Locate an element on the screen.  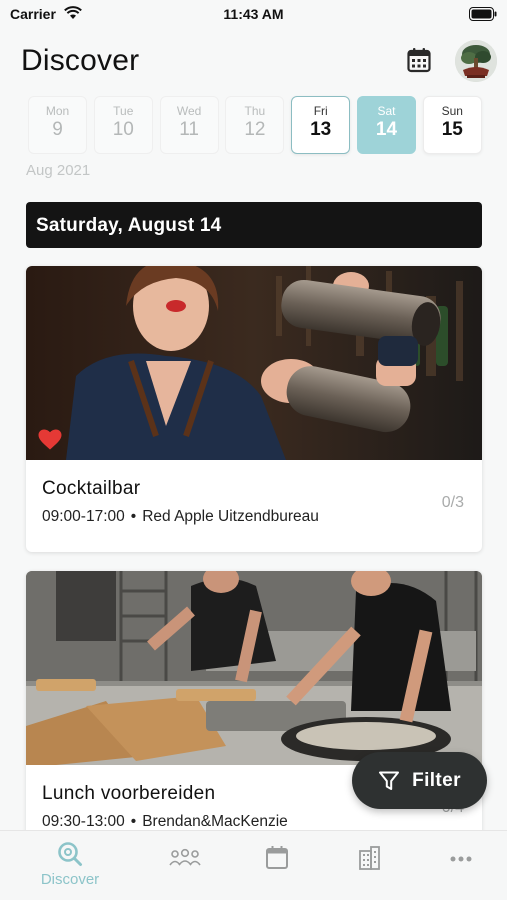
shift-time: 09:00-17:00 is located at coordinates (83, 516).